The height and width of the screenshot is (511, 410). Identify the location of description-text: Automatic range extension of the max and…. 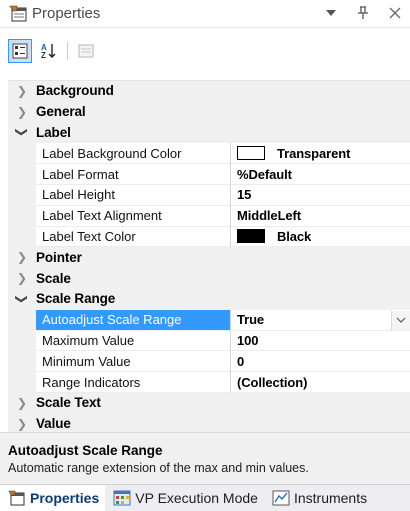
(158, 468).